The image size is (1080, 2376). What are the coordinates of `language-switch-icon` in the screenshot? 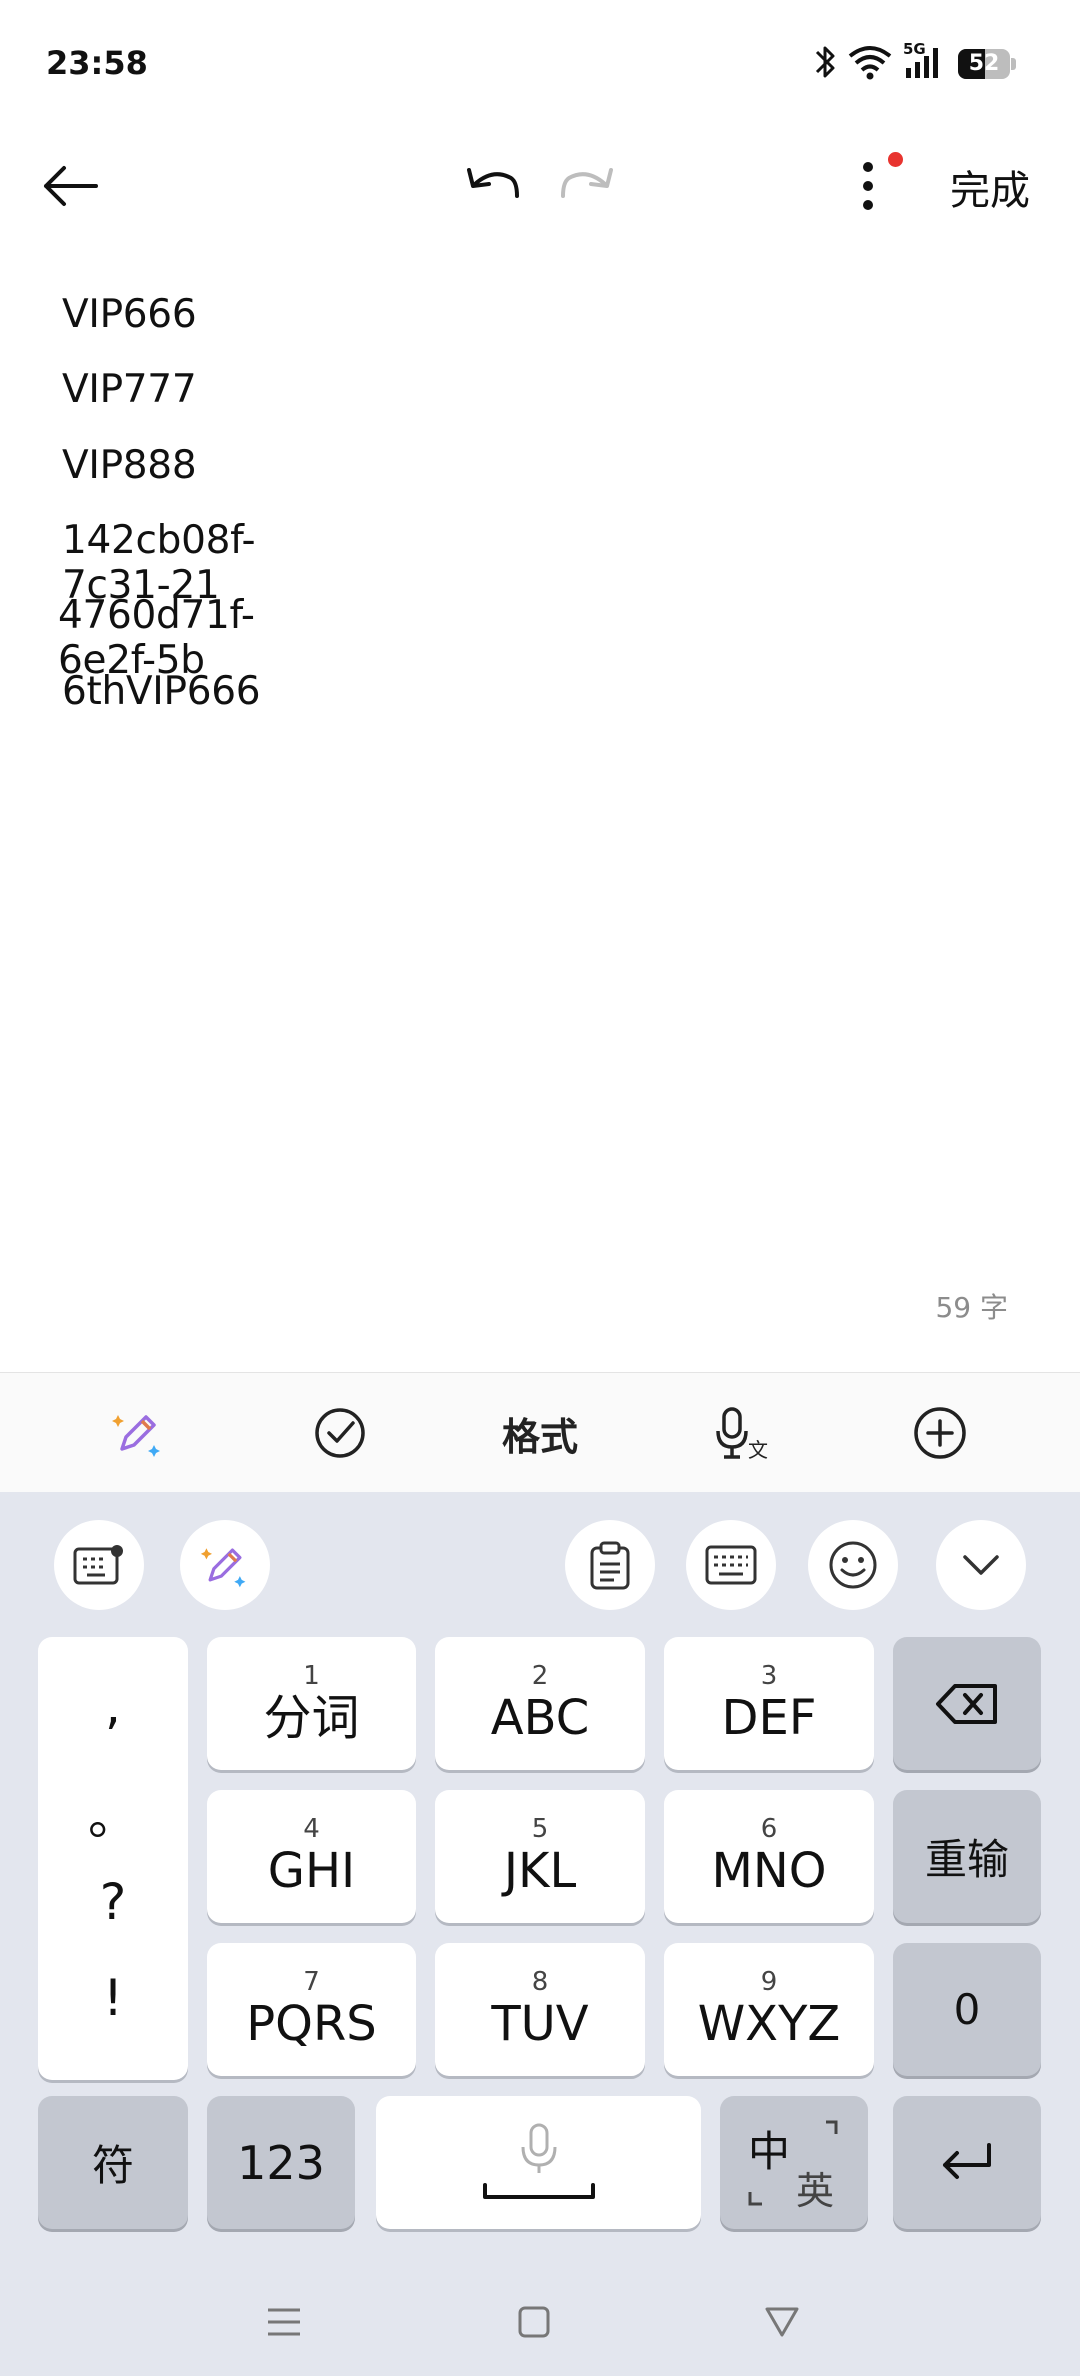 It's located at (793, 2162).